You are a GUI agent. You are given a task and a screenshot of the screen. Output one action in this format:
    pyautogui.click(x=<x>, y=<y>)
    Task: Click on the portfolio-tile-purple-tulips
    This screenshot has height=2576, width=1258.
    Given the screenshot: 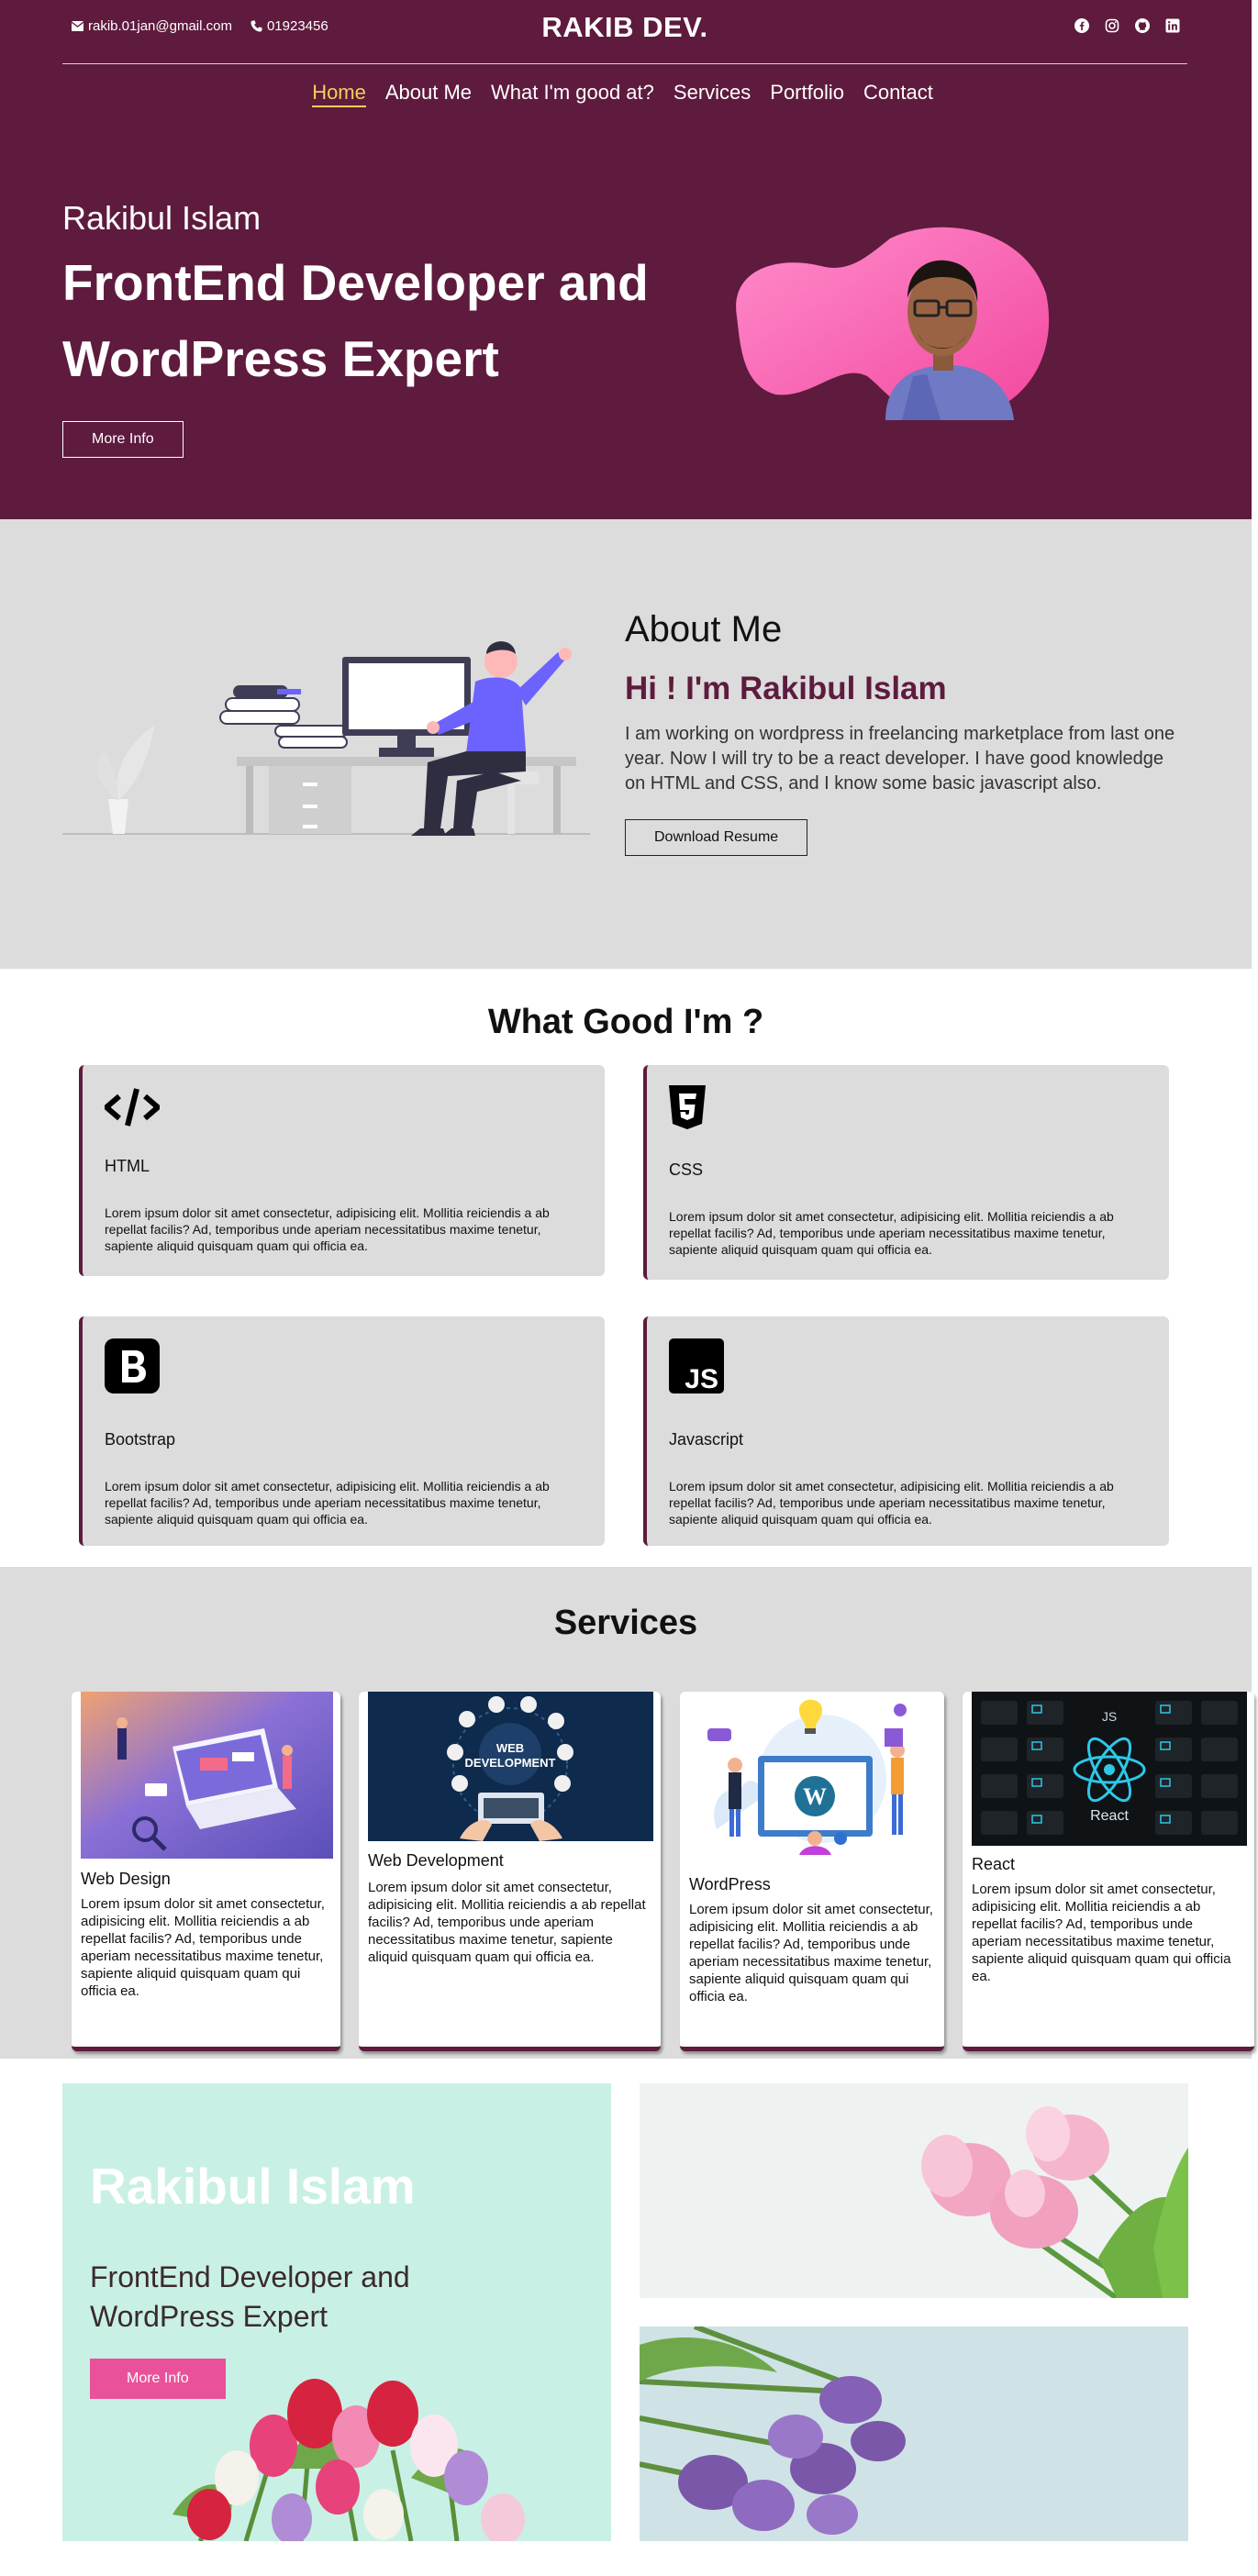 What is the action you would take?
    pyautogui.click(x=914, y=2433)
    